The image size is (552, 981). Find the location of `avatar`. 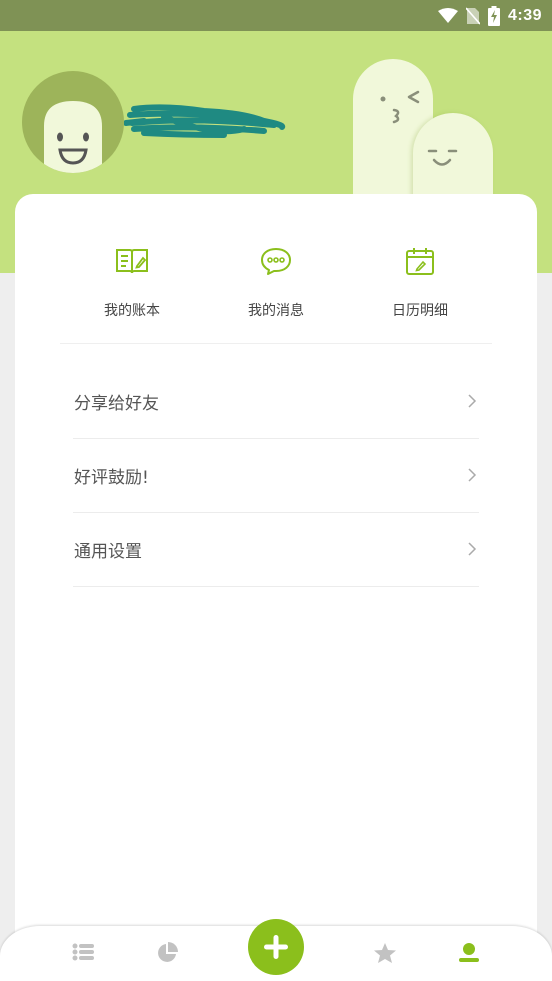

avatar is located at coordinates (73, 122).